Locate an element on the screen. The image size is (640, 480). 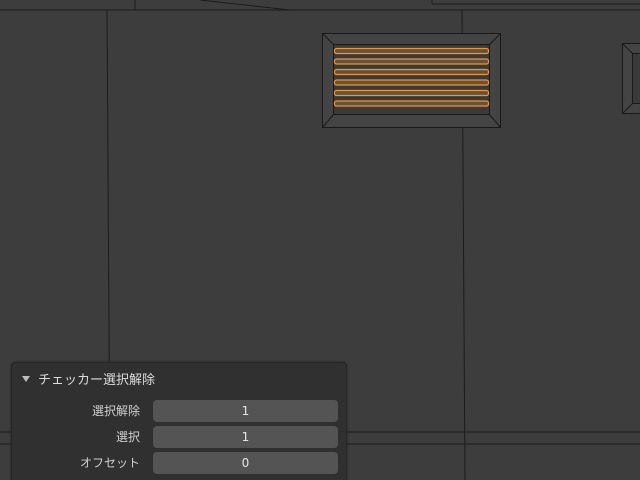
select-row: 選択 1 is located at coordinates (179, 437).